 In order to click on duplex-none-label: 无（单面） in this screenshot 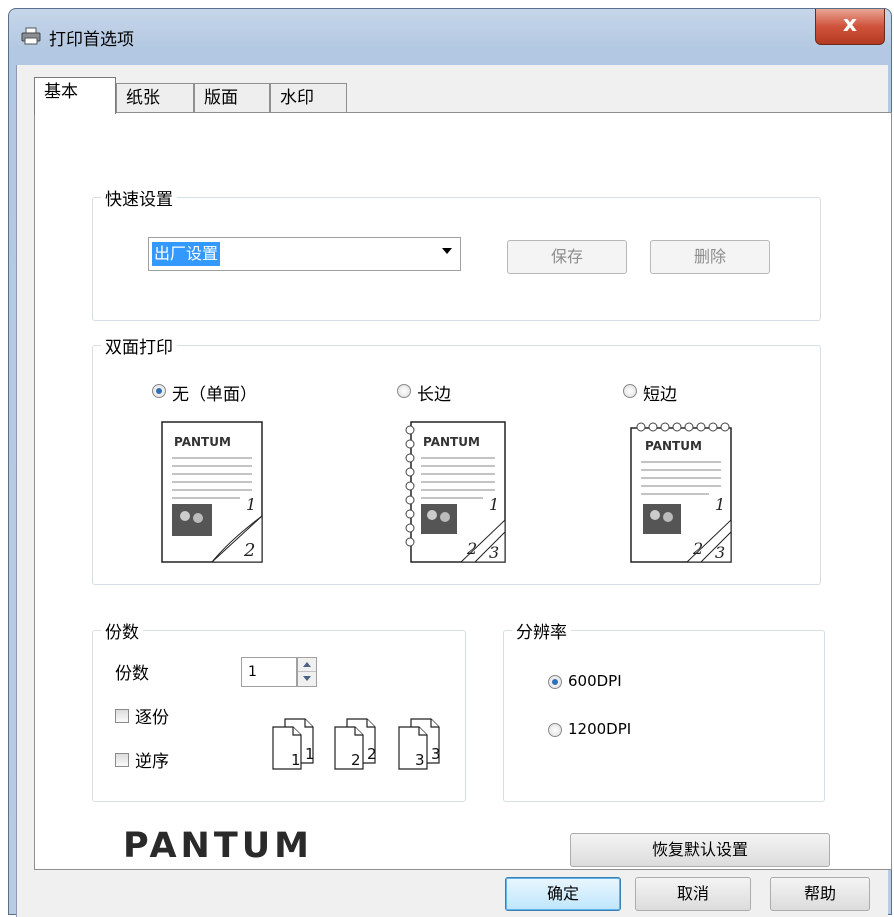, I will do `click(214, 392)`.